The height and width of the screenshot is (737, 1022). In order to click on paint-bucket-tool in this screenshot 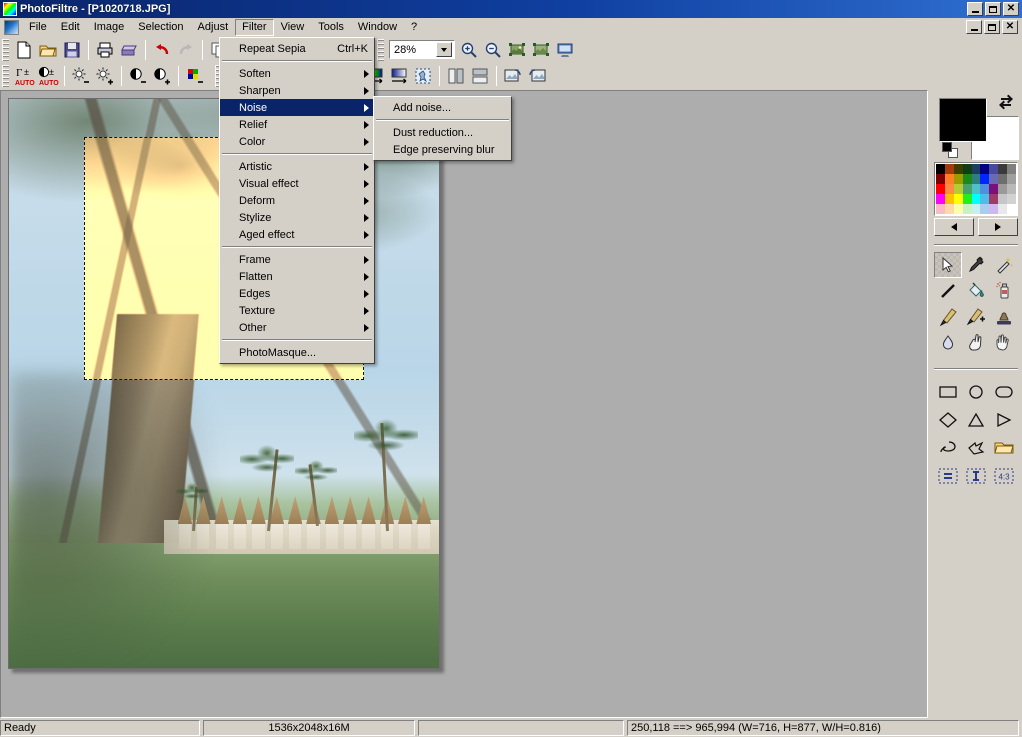, I will do `click(976, 291)`.